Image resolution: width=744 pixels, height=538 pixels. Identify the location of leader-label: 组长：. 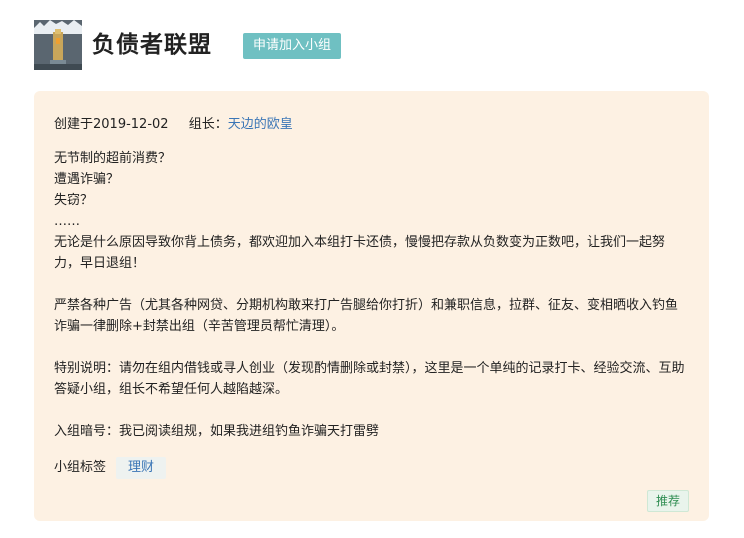
(208, 124).